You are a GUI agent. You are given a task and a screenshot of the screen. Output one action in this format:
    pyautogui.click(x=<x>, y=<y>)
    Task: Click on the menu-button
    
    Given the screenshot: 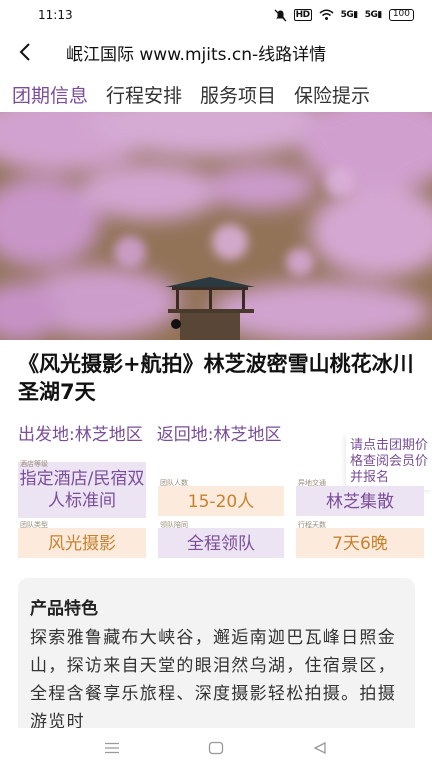 What is the action you would take?
    pyautogui.click(x=112, y=748)
    